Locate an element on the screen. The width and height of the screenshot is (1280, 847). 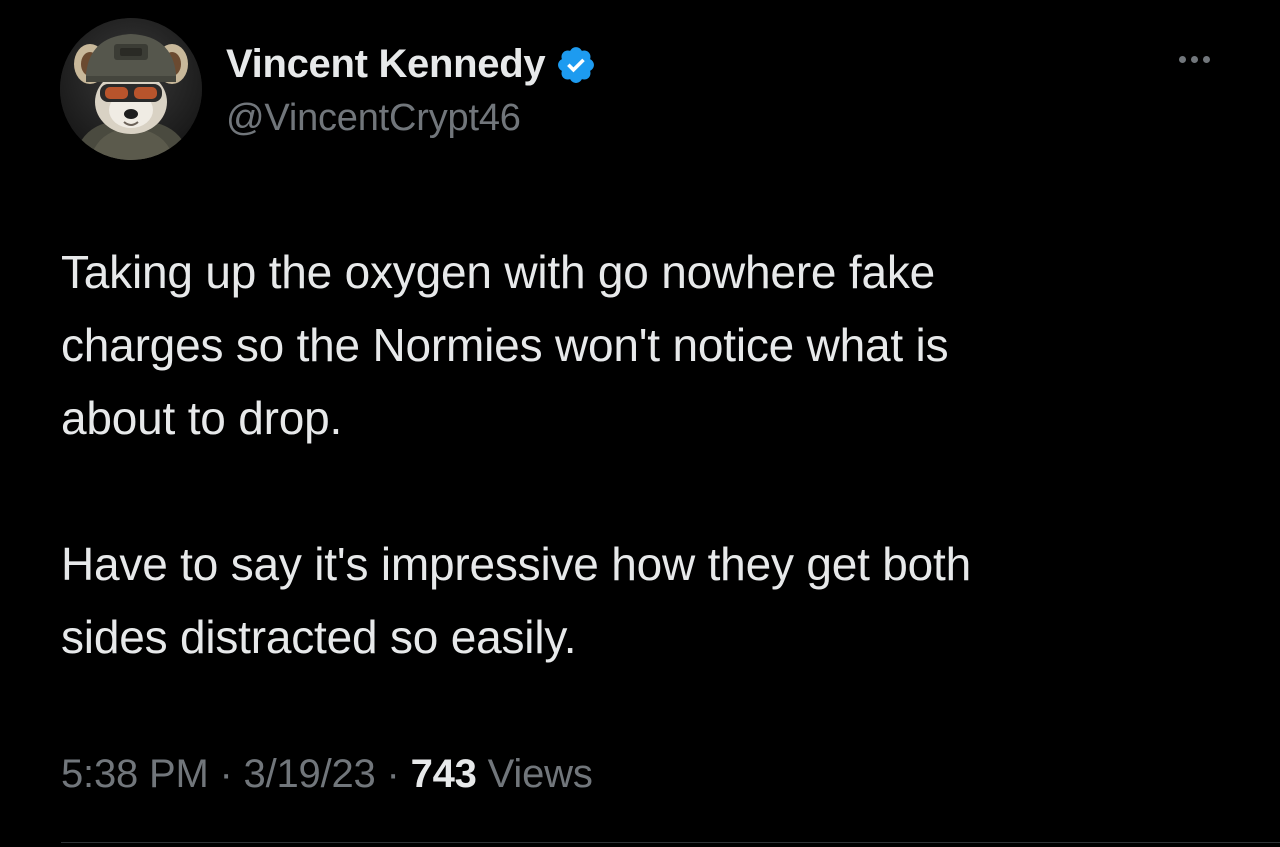
more-horizontal-icon is located at coordinates (1194, 59).